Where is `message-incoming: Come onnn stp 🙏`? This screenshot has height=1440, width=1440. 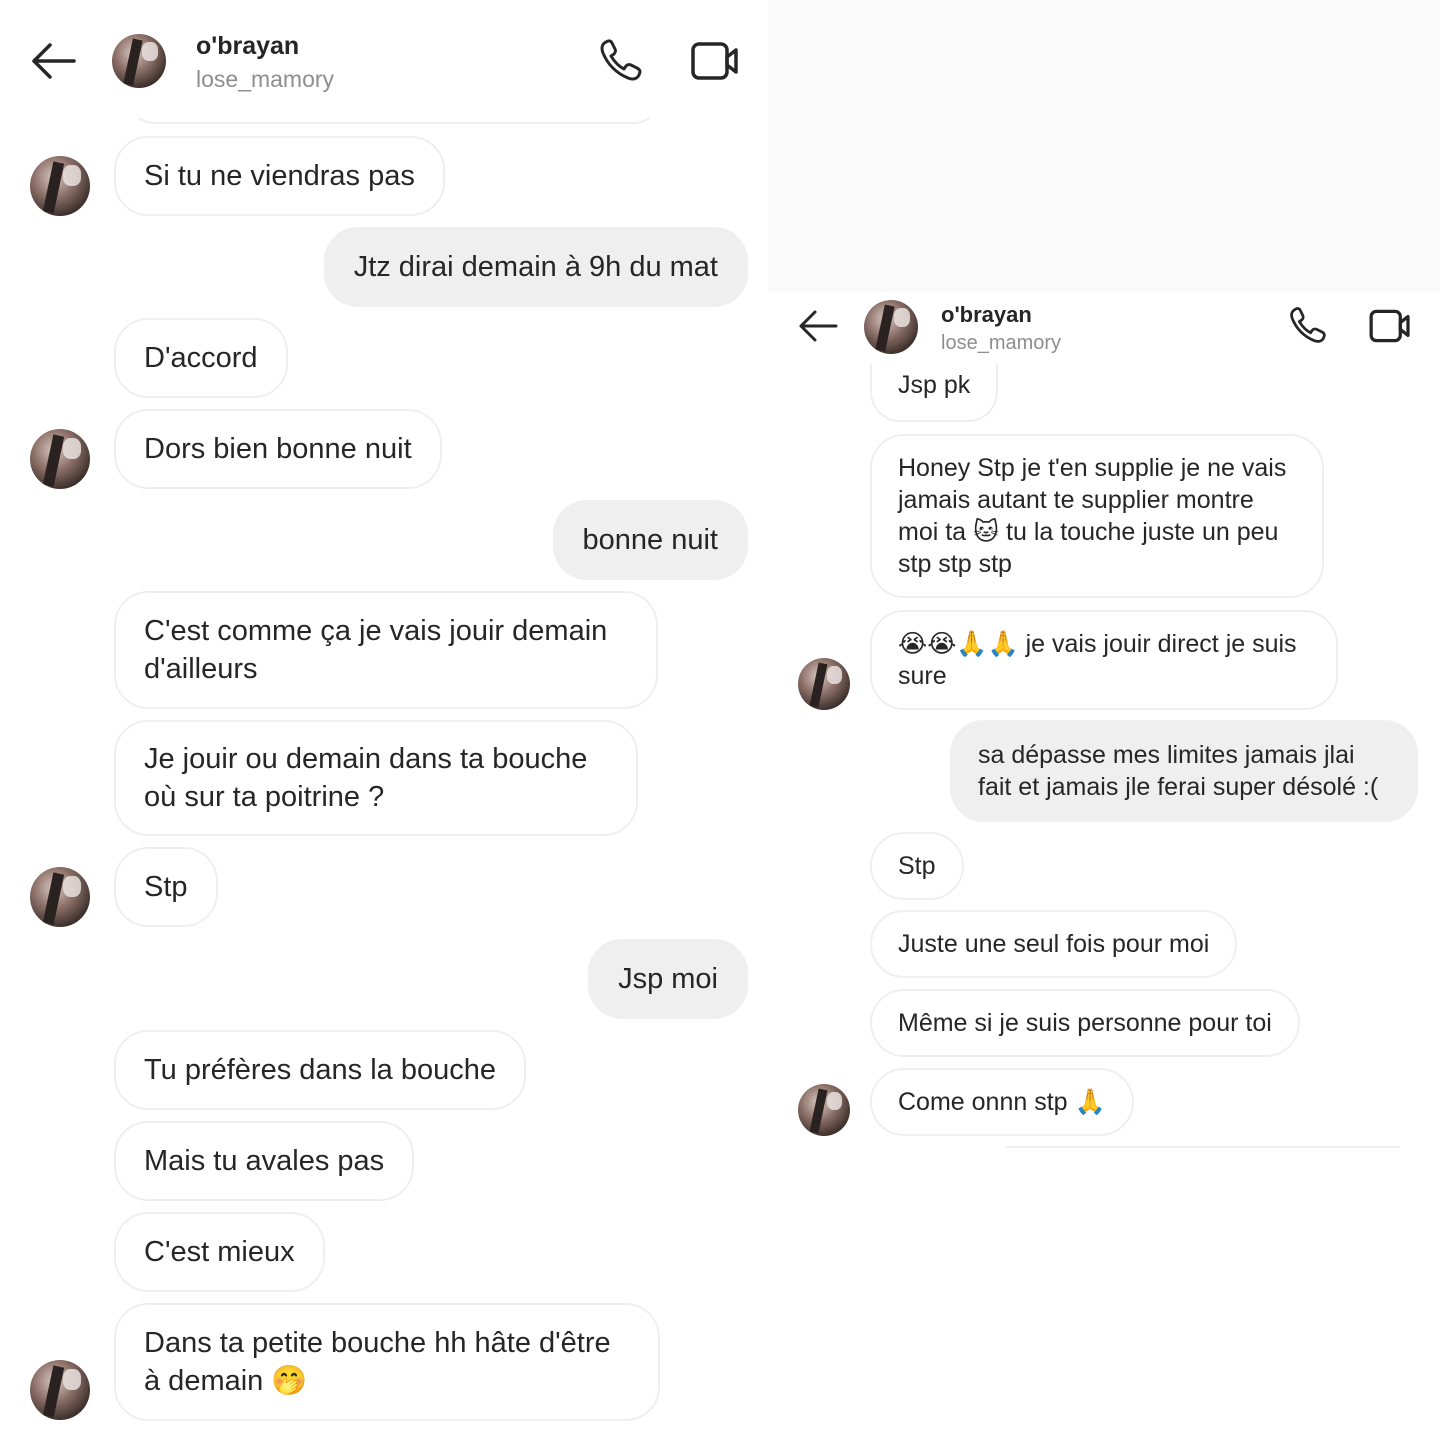
message-incoming: Come onnn stp 🙏 is located at coordinates (1002, 1102).